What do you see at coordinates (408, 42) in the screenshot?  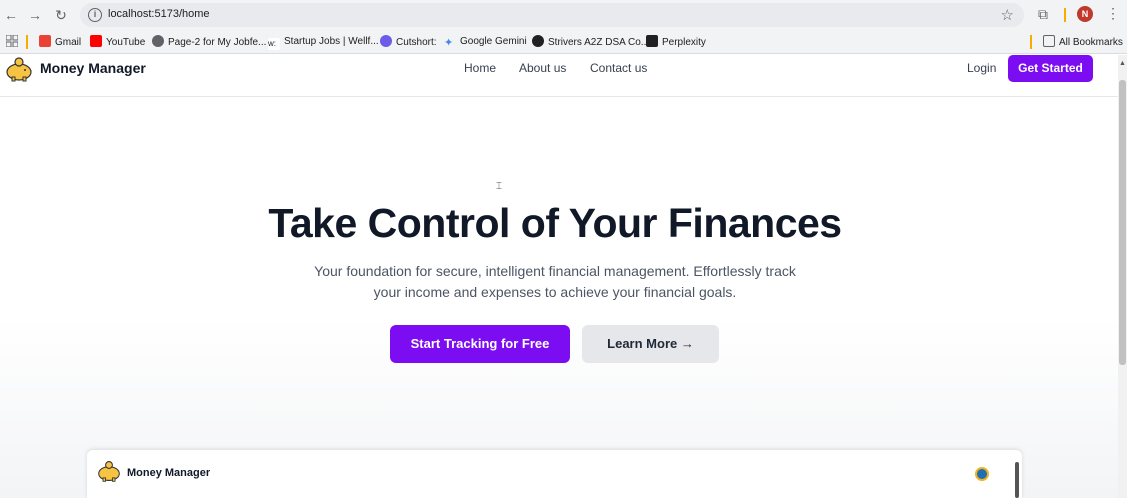 I see `bookmark-cutshort: Cutshort:` at bounding box center [408, 42].